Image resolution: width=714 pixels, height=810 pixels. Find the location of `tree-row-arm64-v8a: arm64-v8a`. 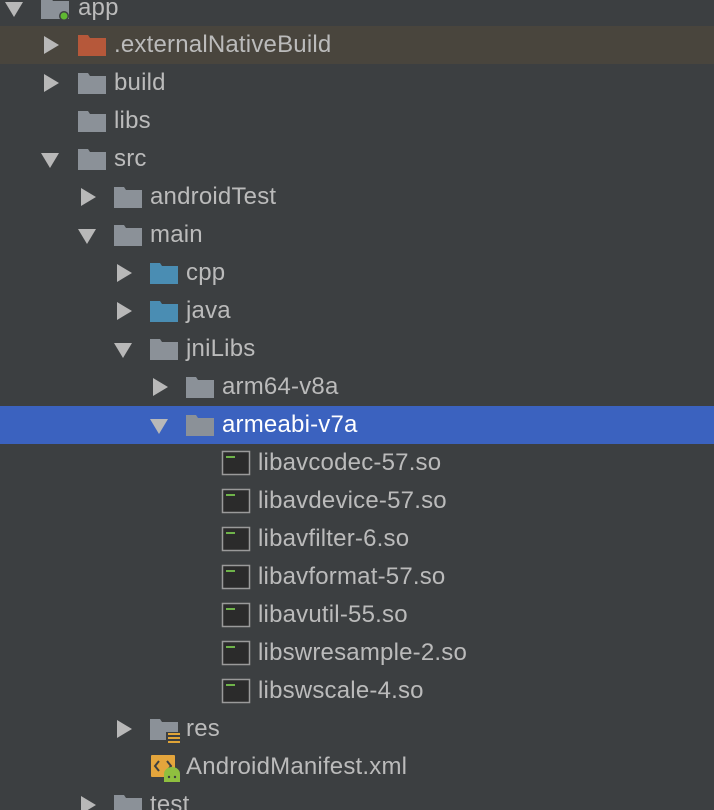

tree-row-arm64-v8a: arm64-v8a is located at coordinates (357, 387).